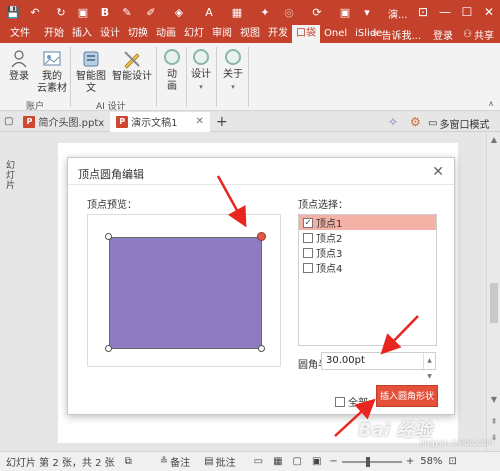 The height and width of the screenshot is (471, 500). I want to click on close-icon: ✕, so click(489, 12).